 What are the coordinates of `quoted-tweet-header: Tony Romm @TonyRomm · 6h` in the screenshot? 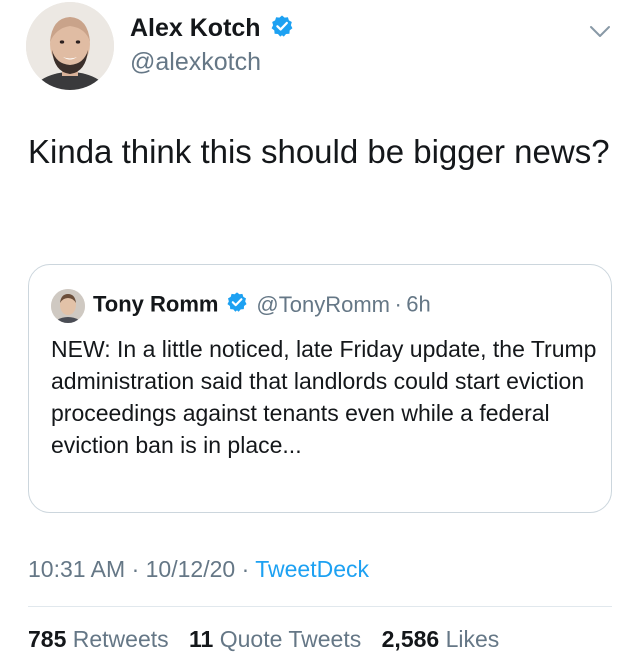 It's located at (262, 304).